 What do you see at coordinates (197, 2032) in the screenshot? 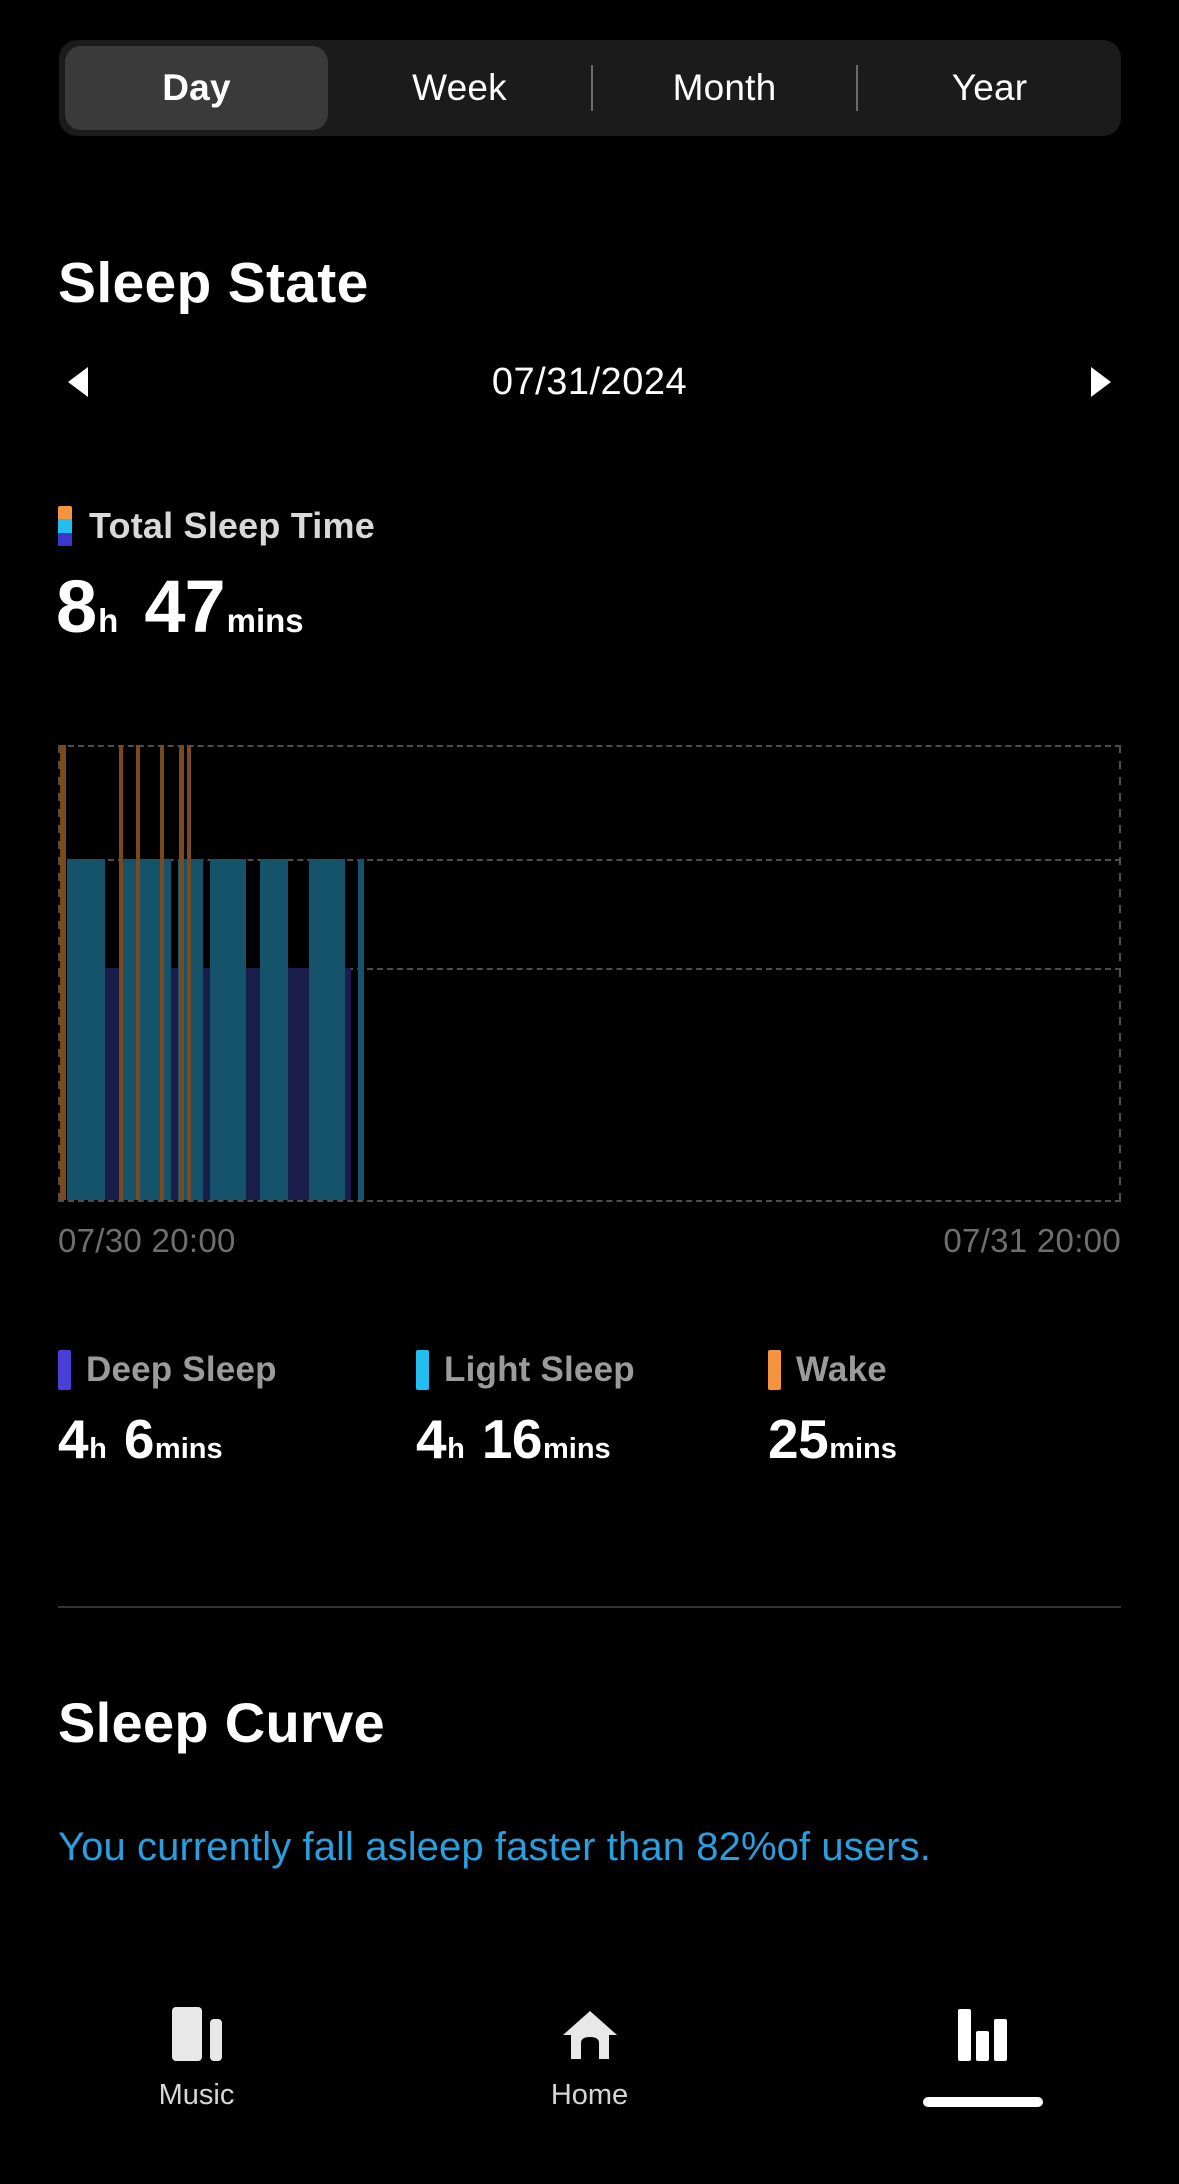
I see `music-library-icon` at bounding box center [197, 2032].